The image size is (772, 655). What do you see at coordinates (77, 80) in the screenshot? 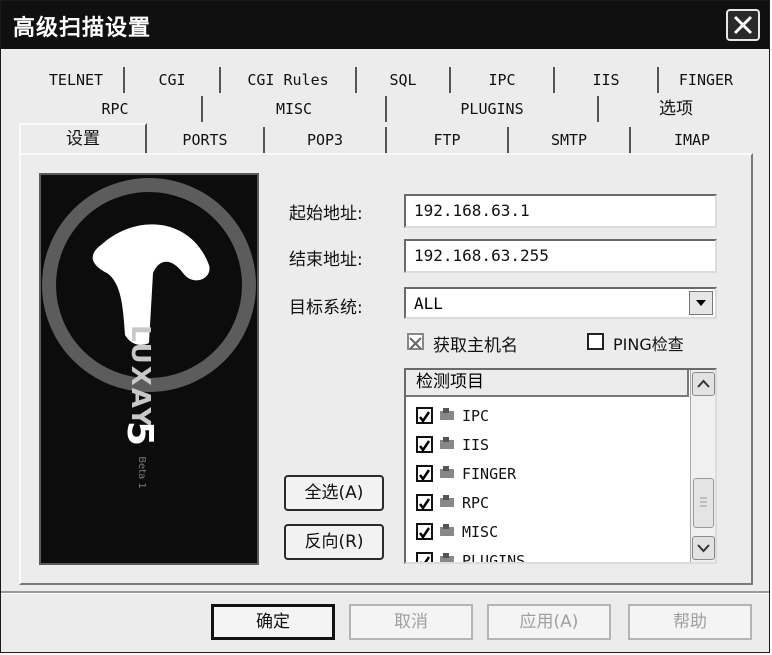
I see `tab-telnet: TELNET` at bounding box center [77, 80].